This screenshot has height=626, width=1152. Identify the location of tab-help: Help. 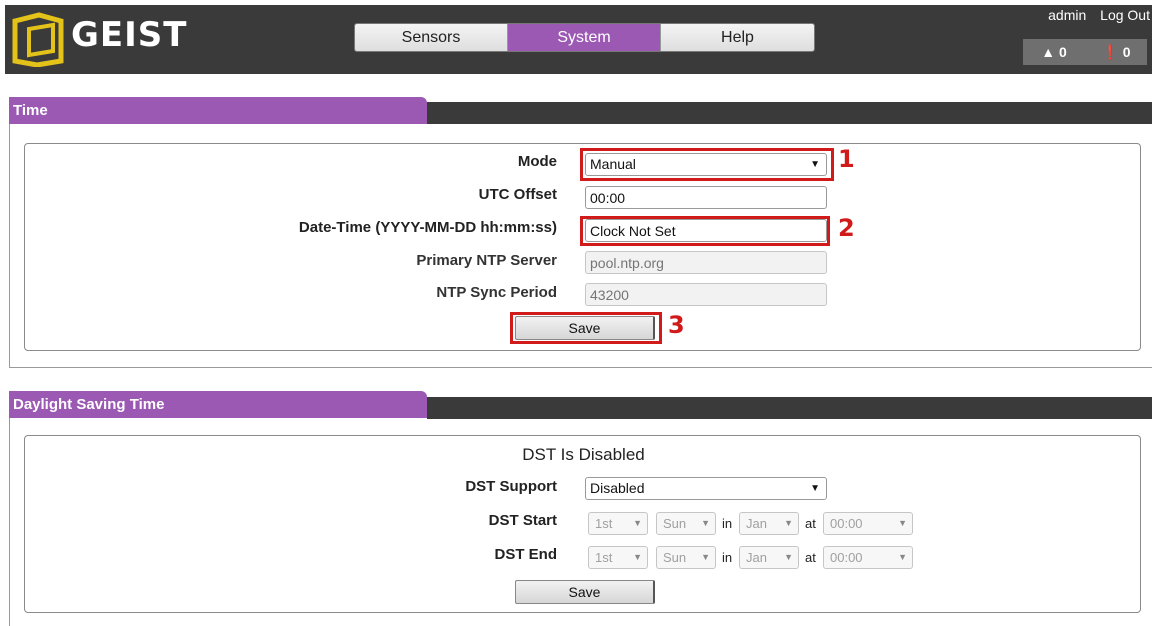
(737, 37).